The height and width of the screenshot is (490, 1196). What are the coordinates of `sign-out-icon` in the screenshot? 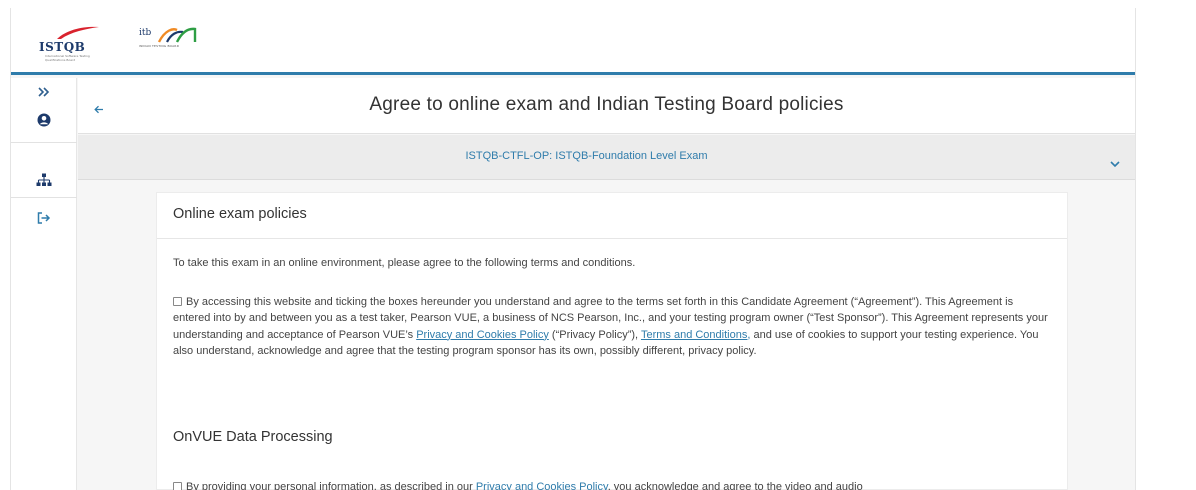 It's located at (44, 218).